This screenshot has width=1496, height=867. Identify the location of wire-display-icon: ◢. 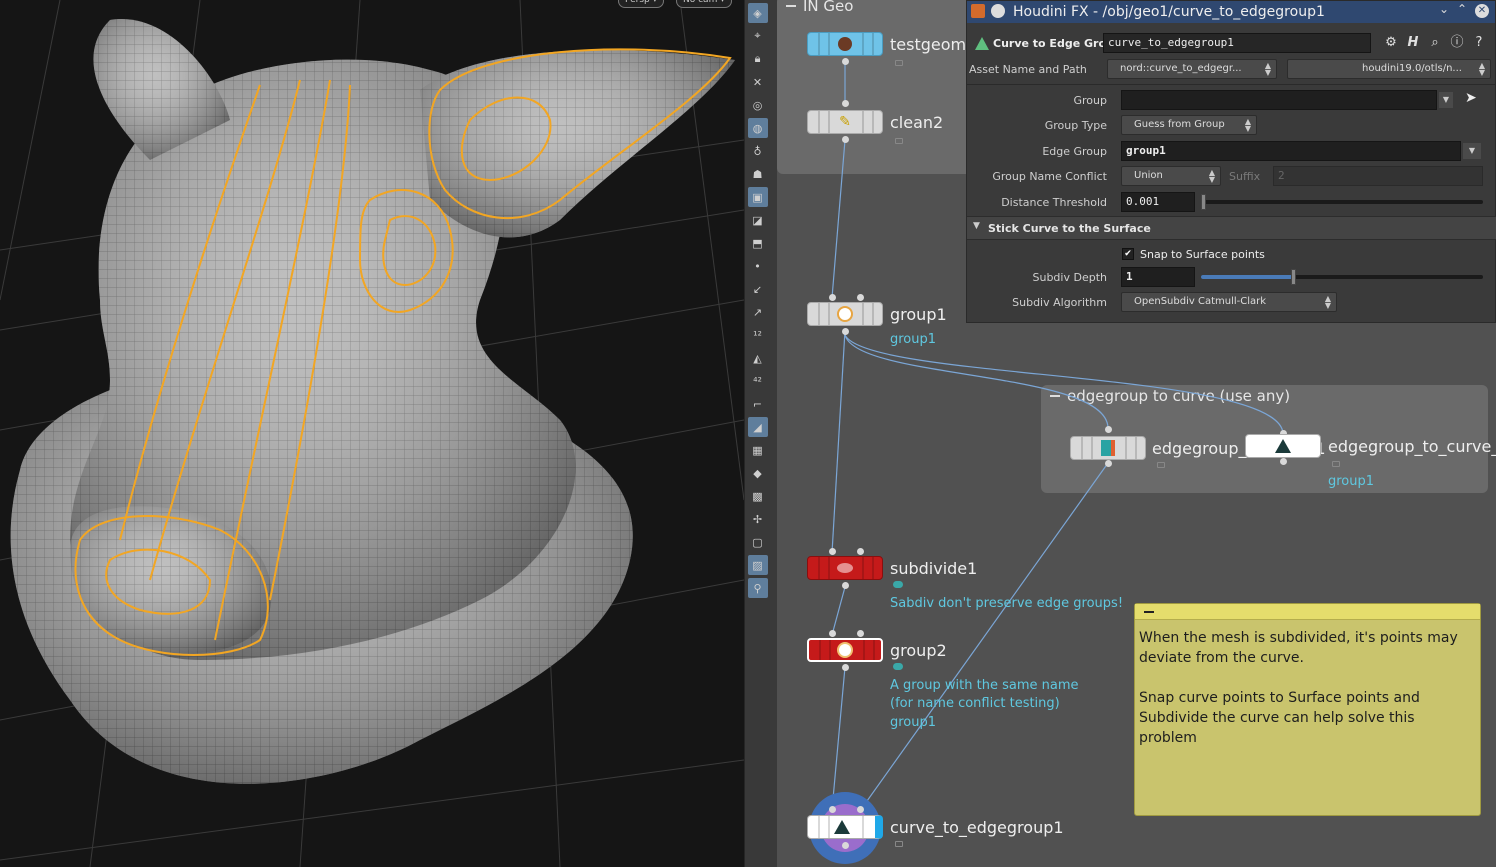
(757, 427).